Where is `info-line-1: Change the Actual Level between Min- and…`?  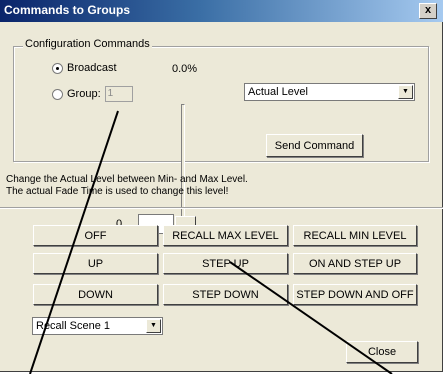 info-line-1: Change the Actual Level between Min- and… is located at coordinates (127, 179).